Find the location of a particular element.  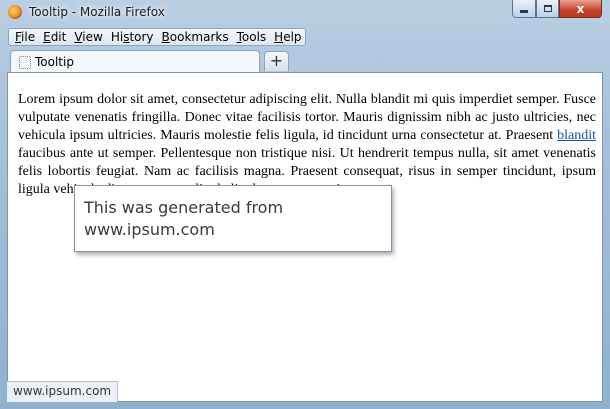

menu-bookmarks: Bookmarks is located at coordinates (195, 37).